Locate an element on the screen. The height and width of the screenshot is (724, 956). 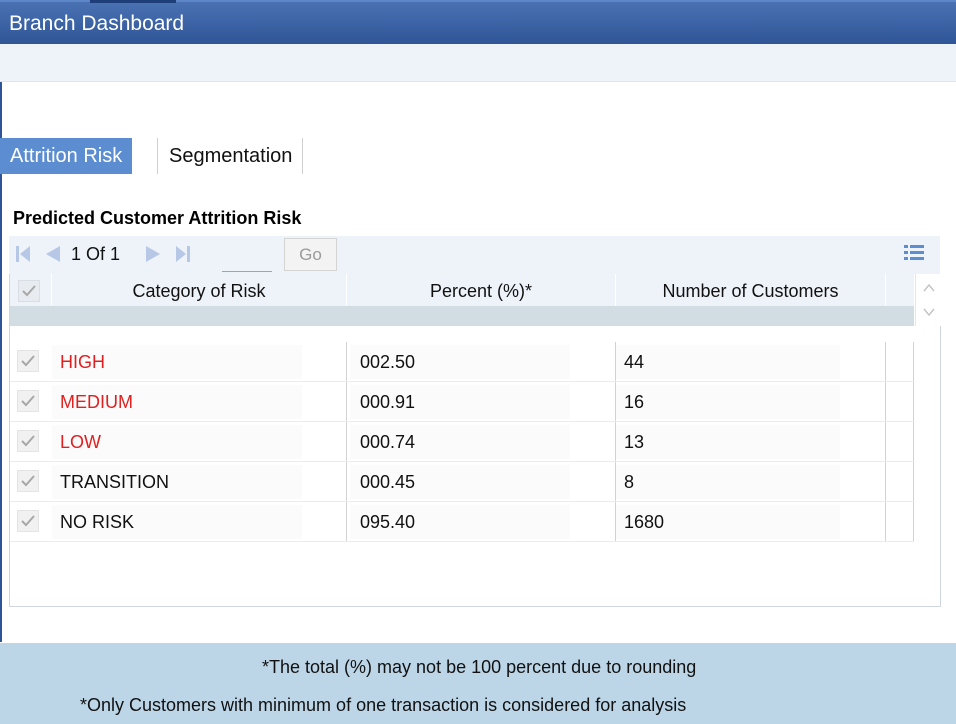
column-header-customers: Number of Customers is located at coordinates (751, 290).